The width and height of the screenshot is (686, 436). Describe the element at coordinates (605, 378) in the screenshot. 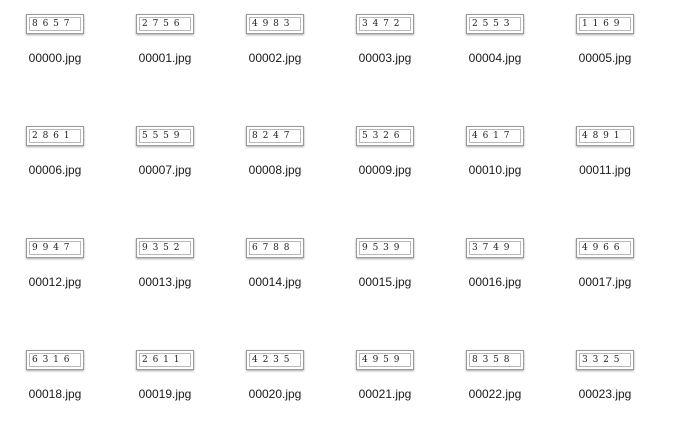

I see `file-item: 3 3 2 5 00023.jpg` at that location.